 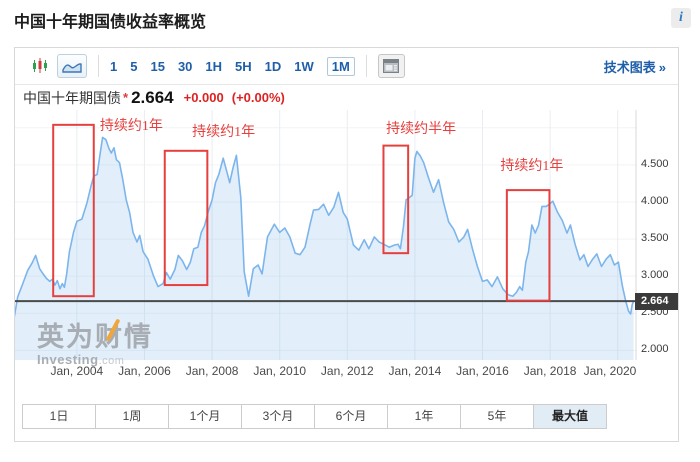 I want to click on x-tick-label: Jan, 2008, so click(x=212, y=371).